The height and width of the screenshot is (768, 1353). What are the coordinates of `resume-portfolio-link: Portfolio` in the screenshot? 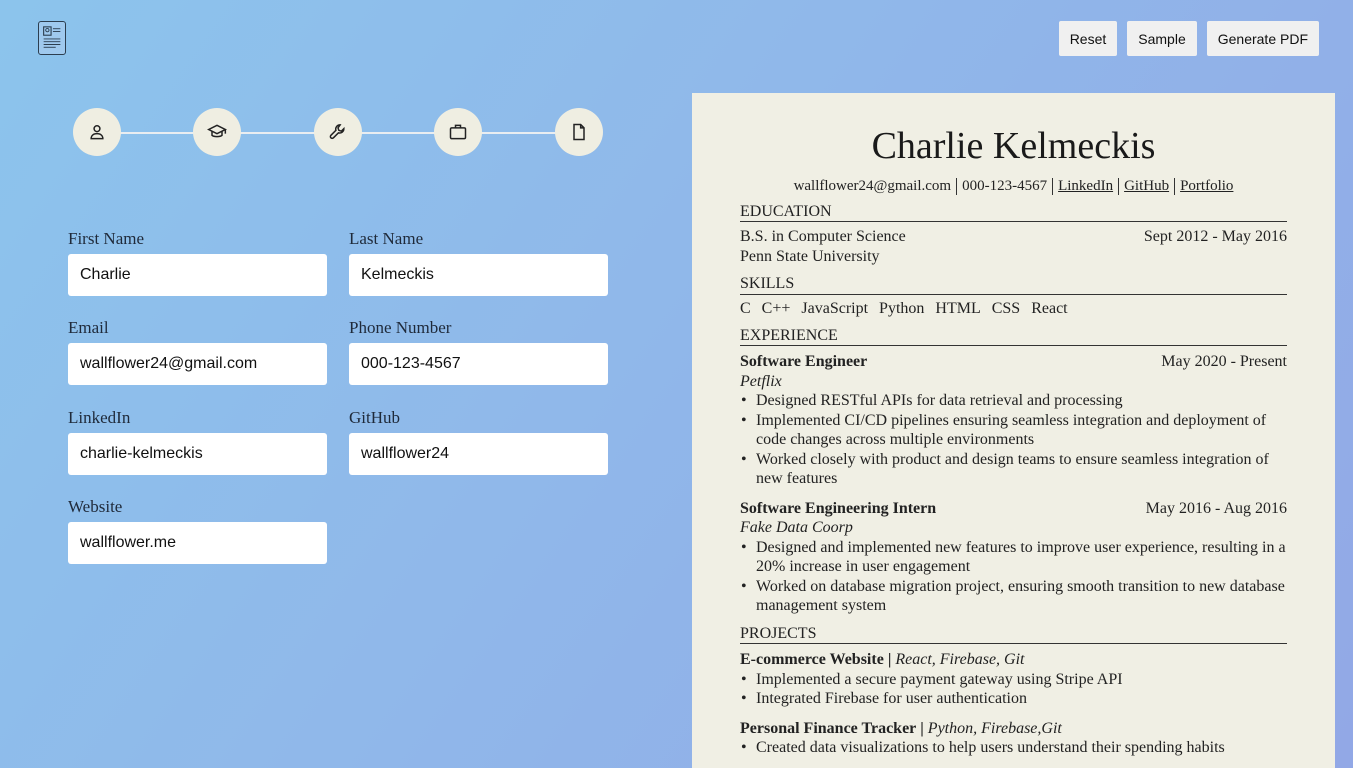 It's located at (1206, 186).